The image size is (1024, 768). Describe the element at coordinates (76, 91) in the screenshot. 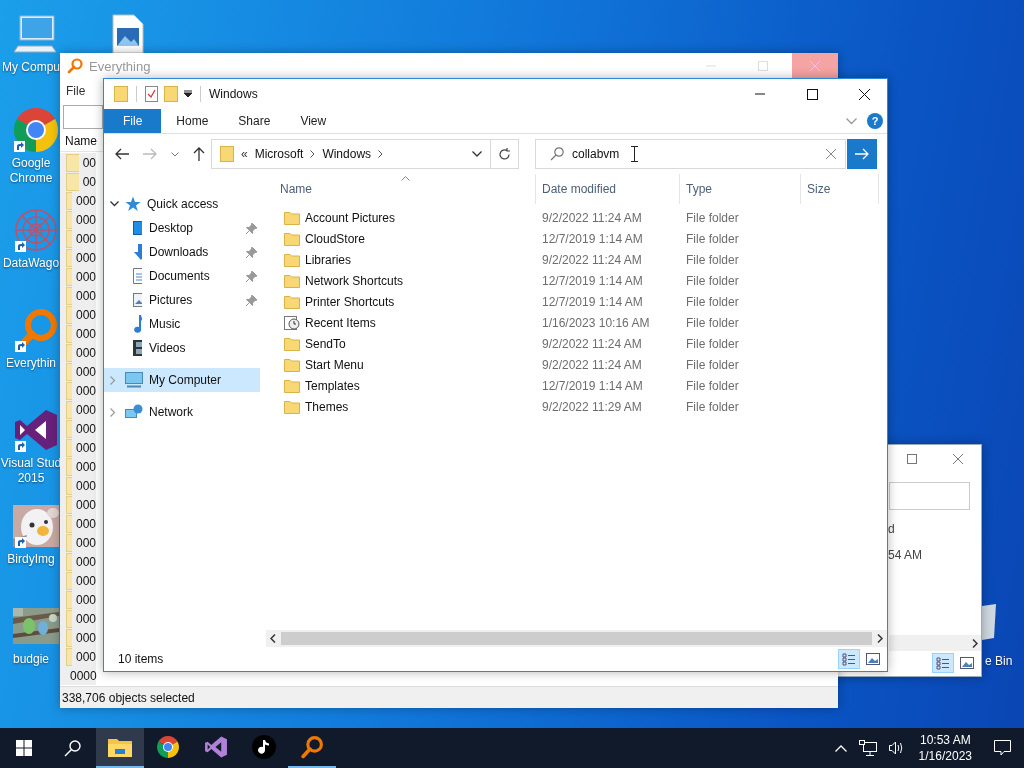

I see `menu-item: File` at that location.